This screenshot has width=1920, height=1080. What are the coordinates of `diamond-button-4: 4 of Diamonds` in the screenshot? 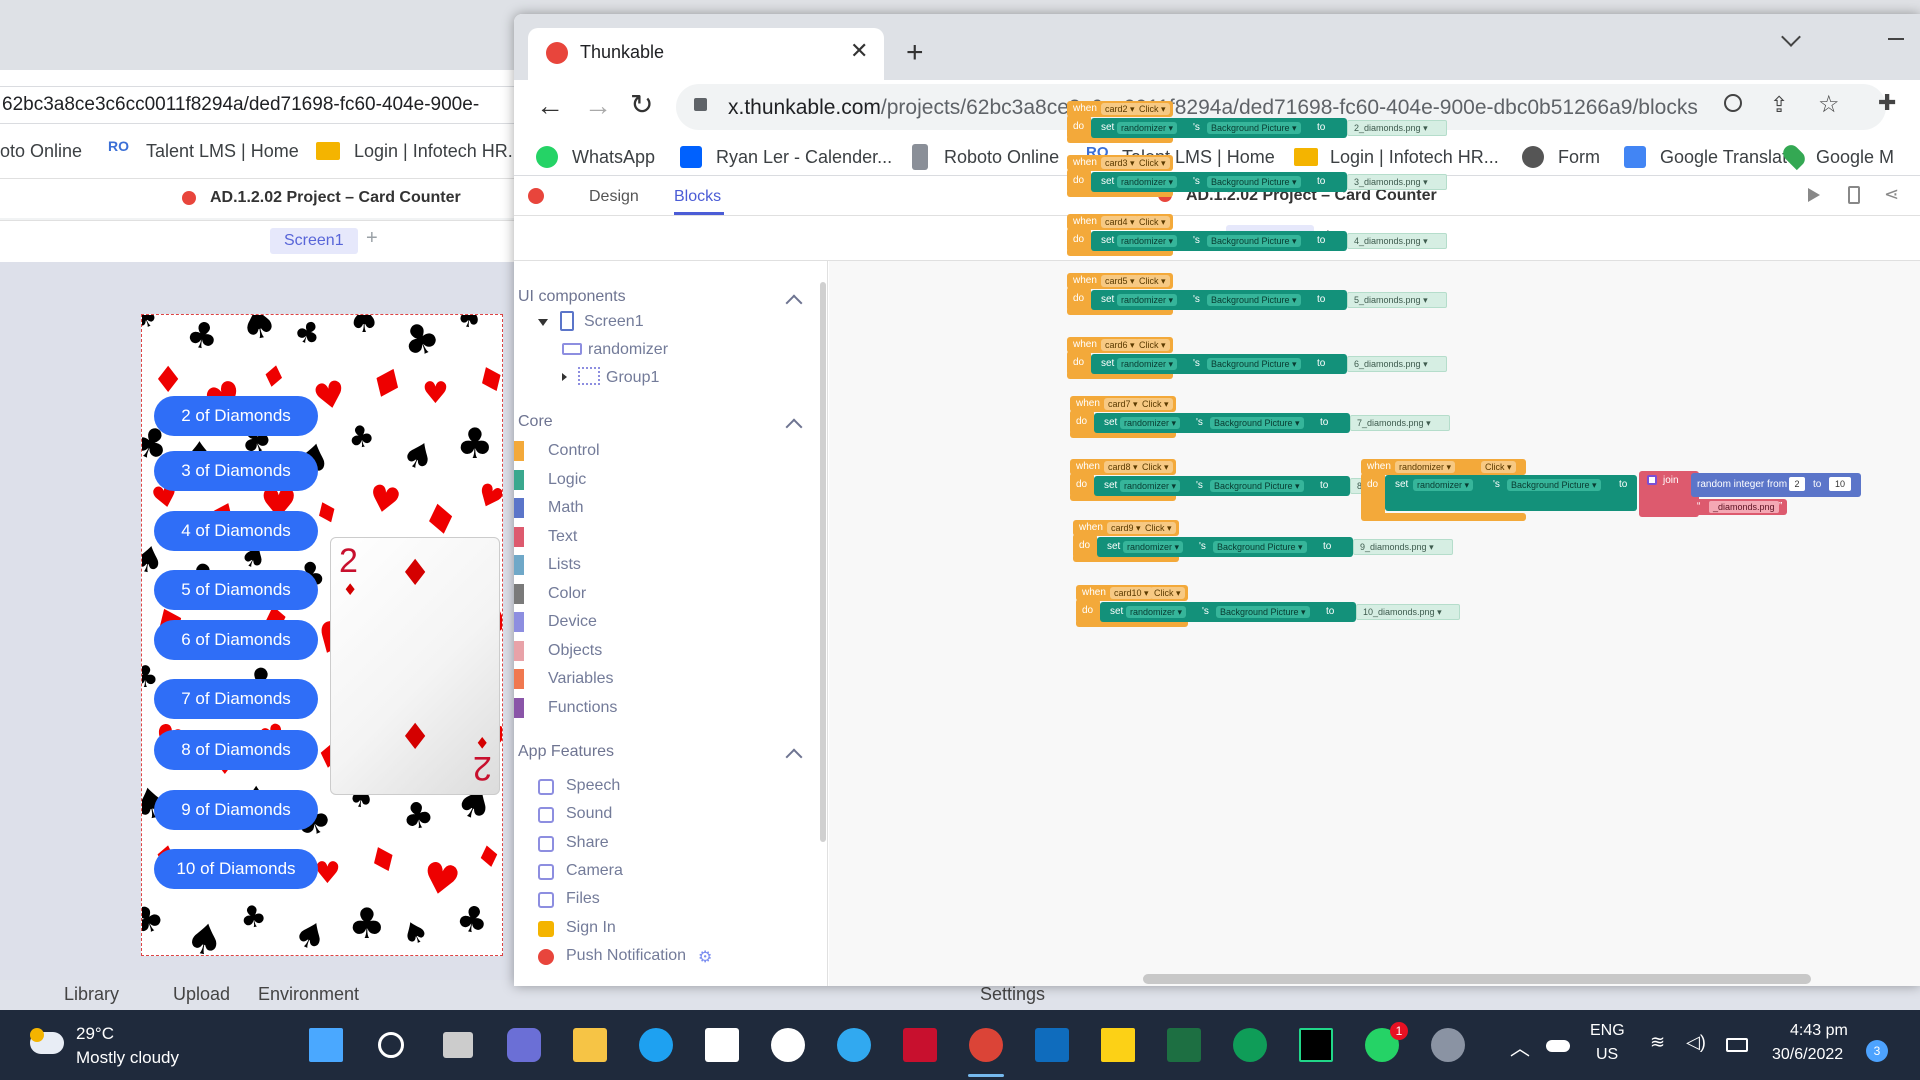 It's located at (236, 531).